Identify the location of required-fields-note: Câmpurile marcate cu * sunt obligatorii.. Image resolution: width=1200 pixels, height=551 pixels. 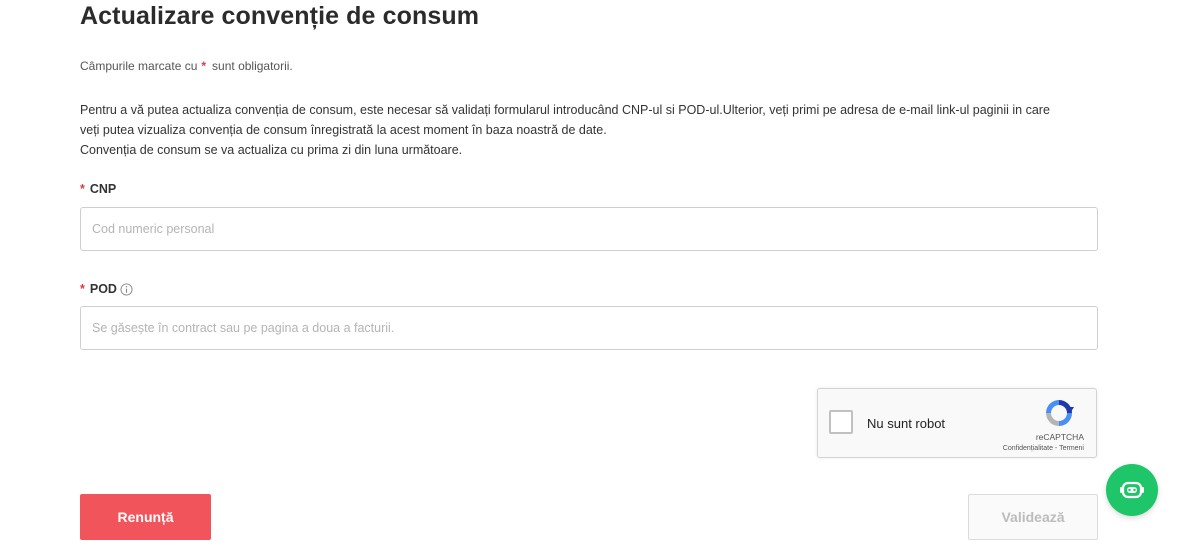
(186, 66).